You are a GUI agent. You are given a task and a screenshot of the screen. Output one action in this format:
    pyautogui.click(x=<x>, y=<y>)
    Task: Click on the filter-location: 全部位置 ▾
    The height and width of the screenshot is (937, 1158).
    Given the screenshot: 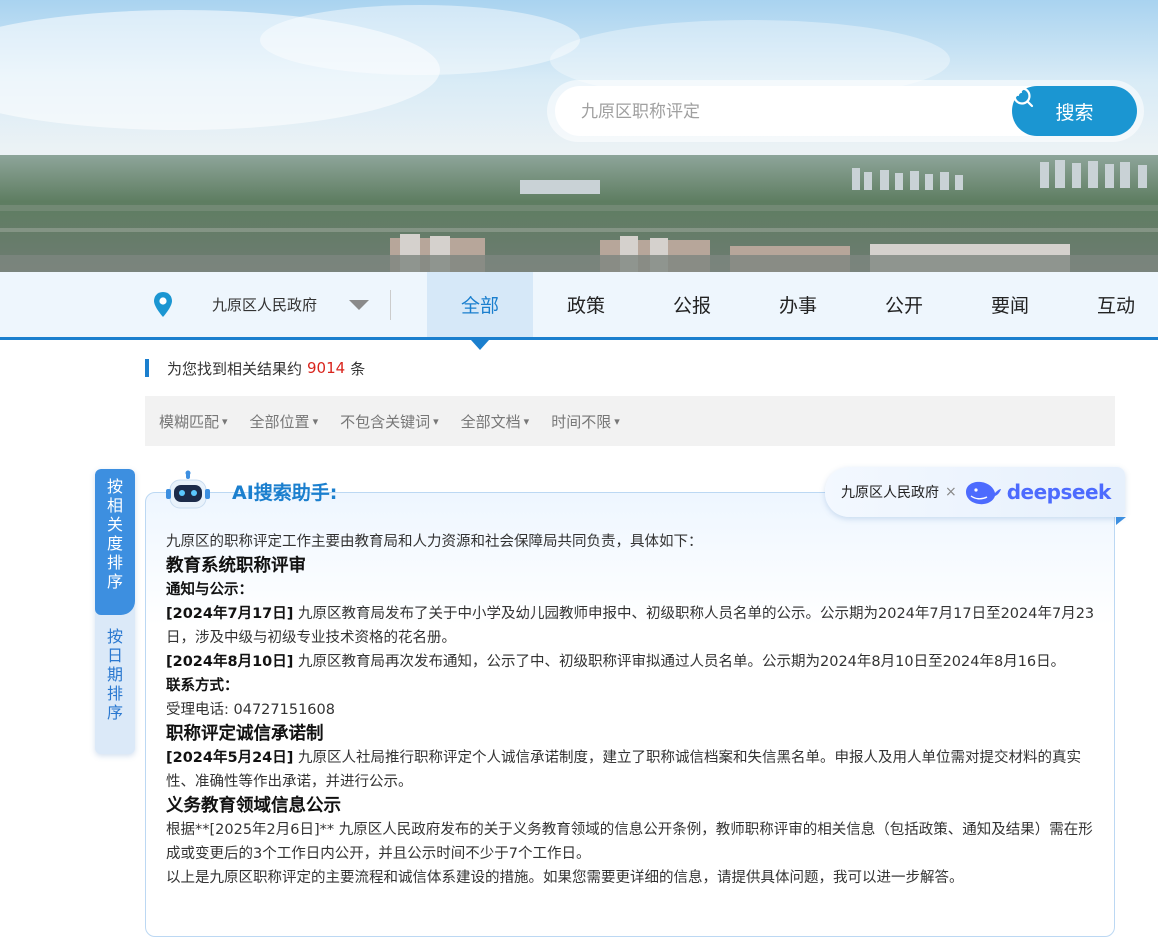 What is the action you would take?
    pyautogui.click(x=284, y=421)
    